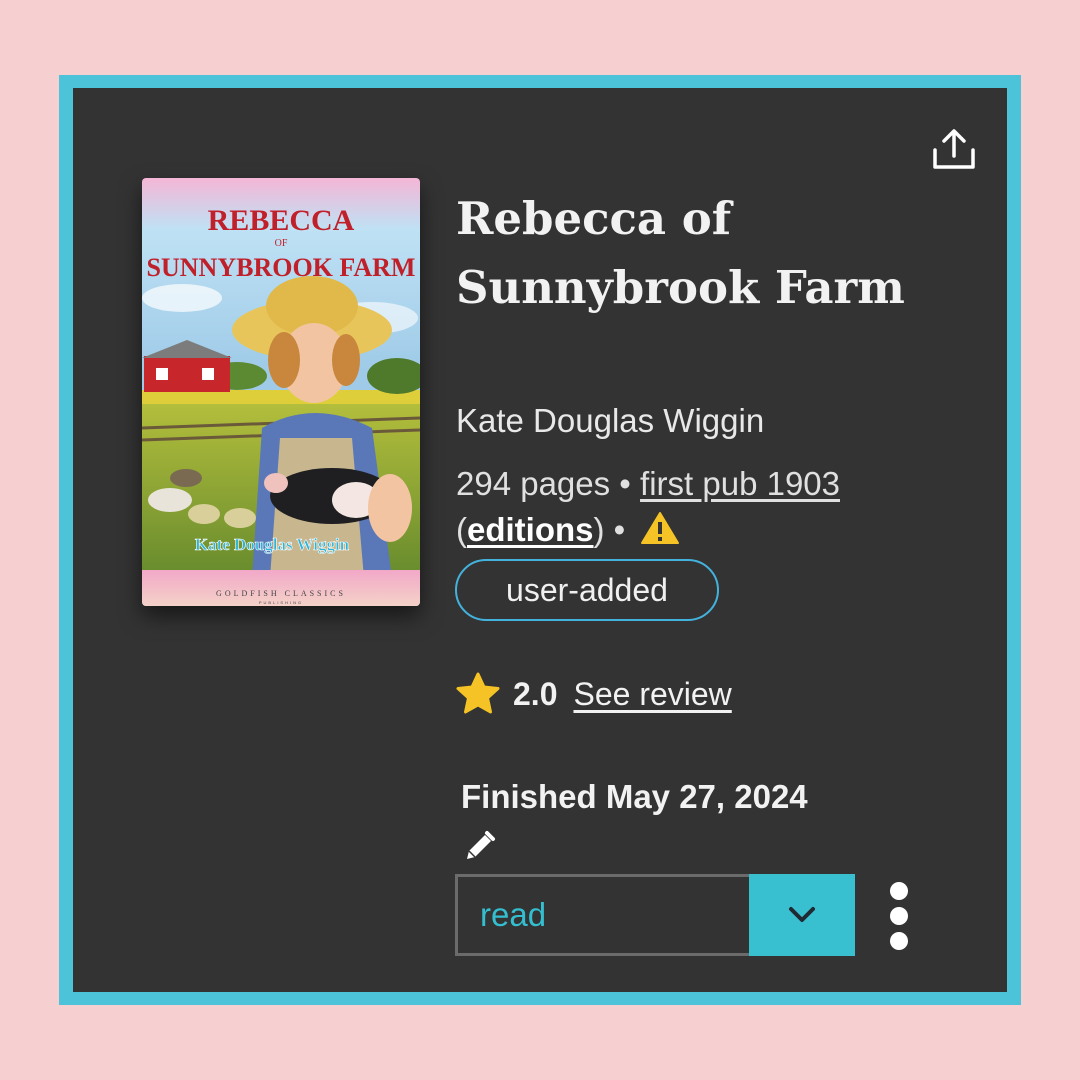  Describe the element at coordinates (634, 796) in the screenshot. I see `finished-date: Finished May 27, 2024` at that location.